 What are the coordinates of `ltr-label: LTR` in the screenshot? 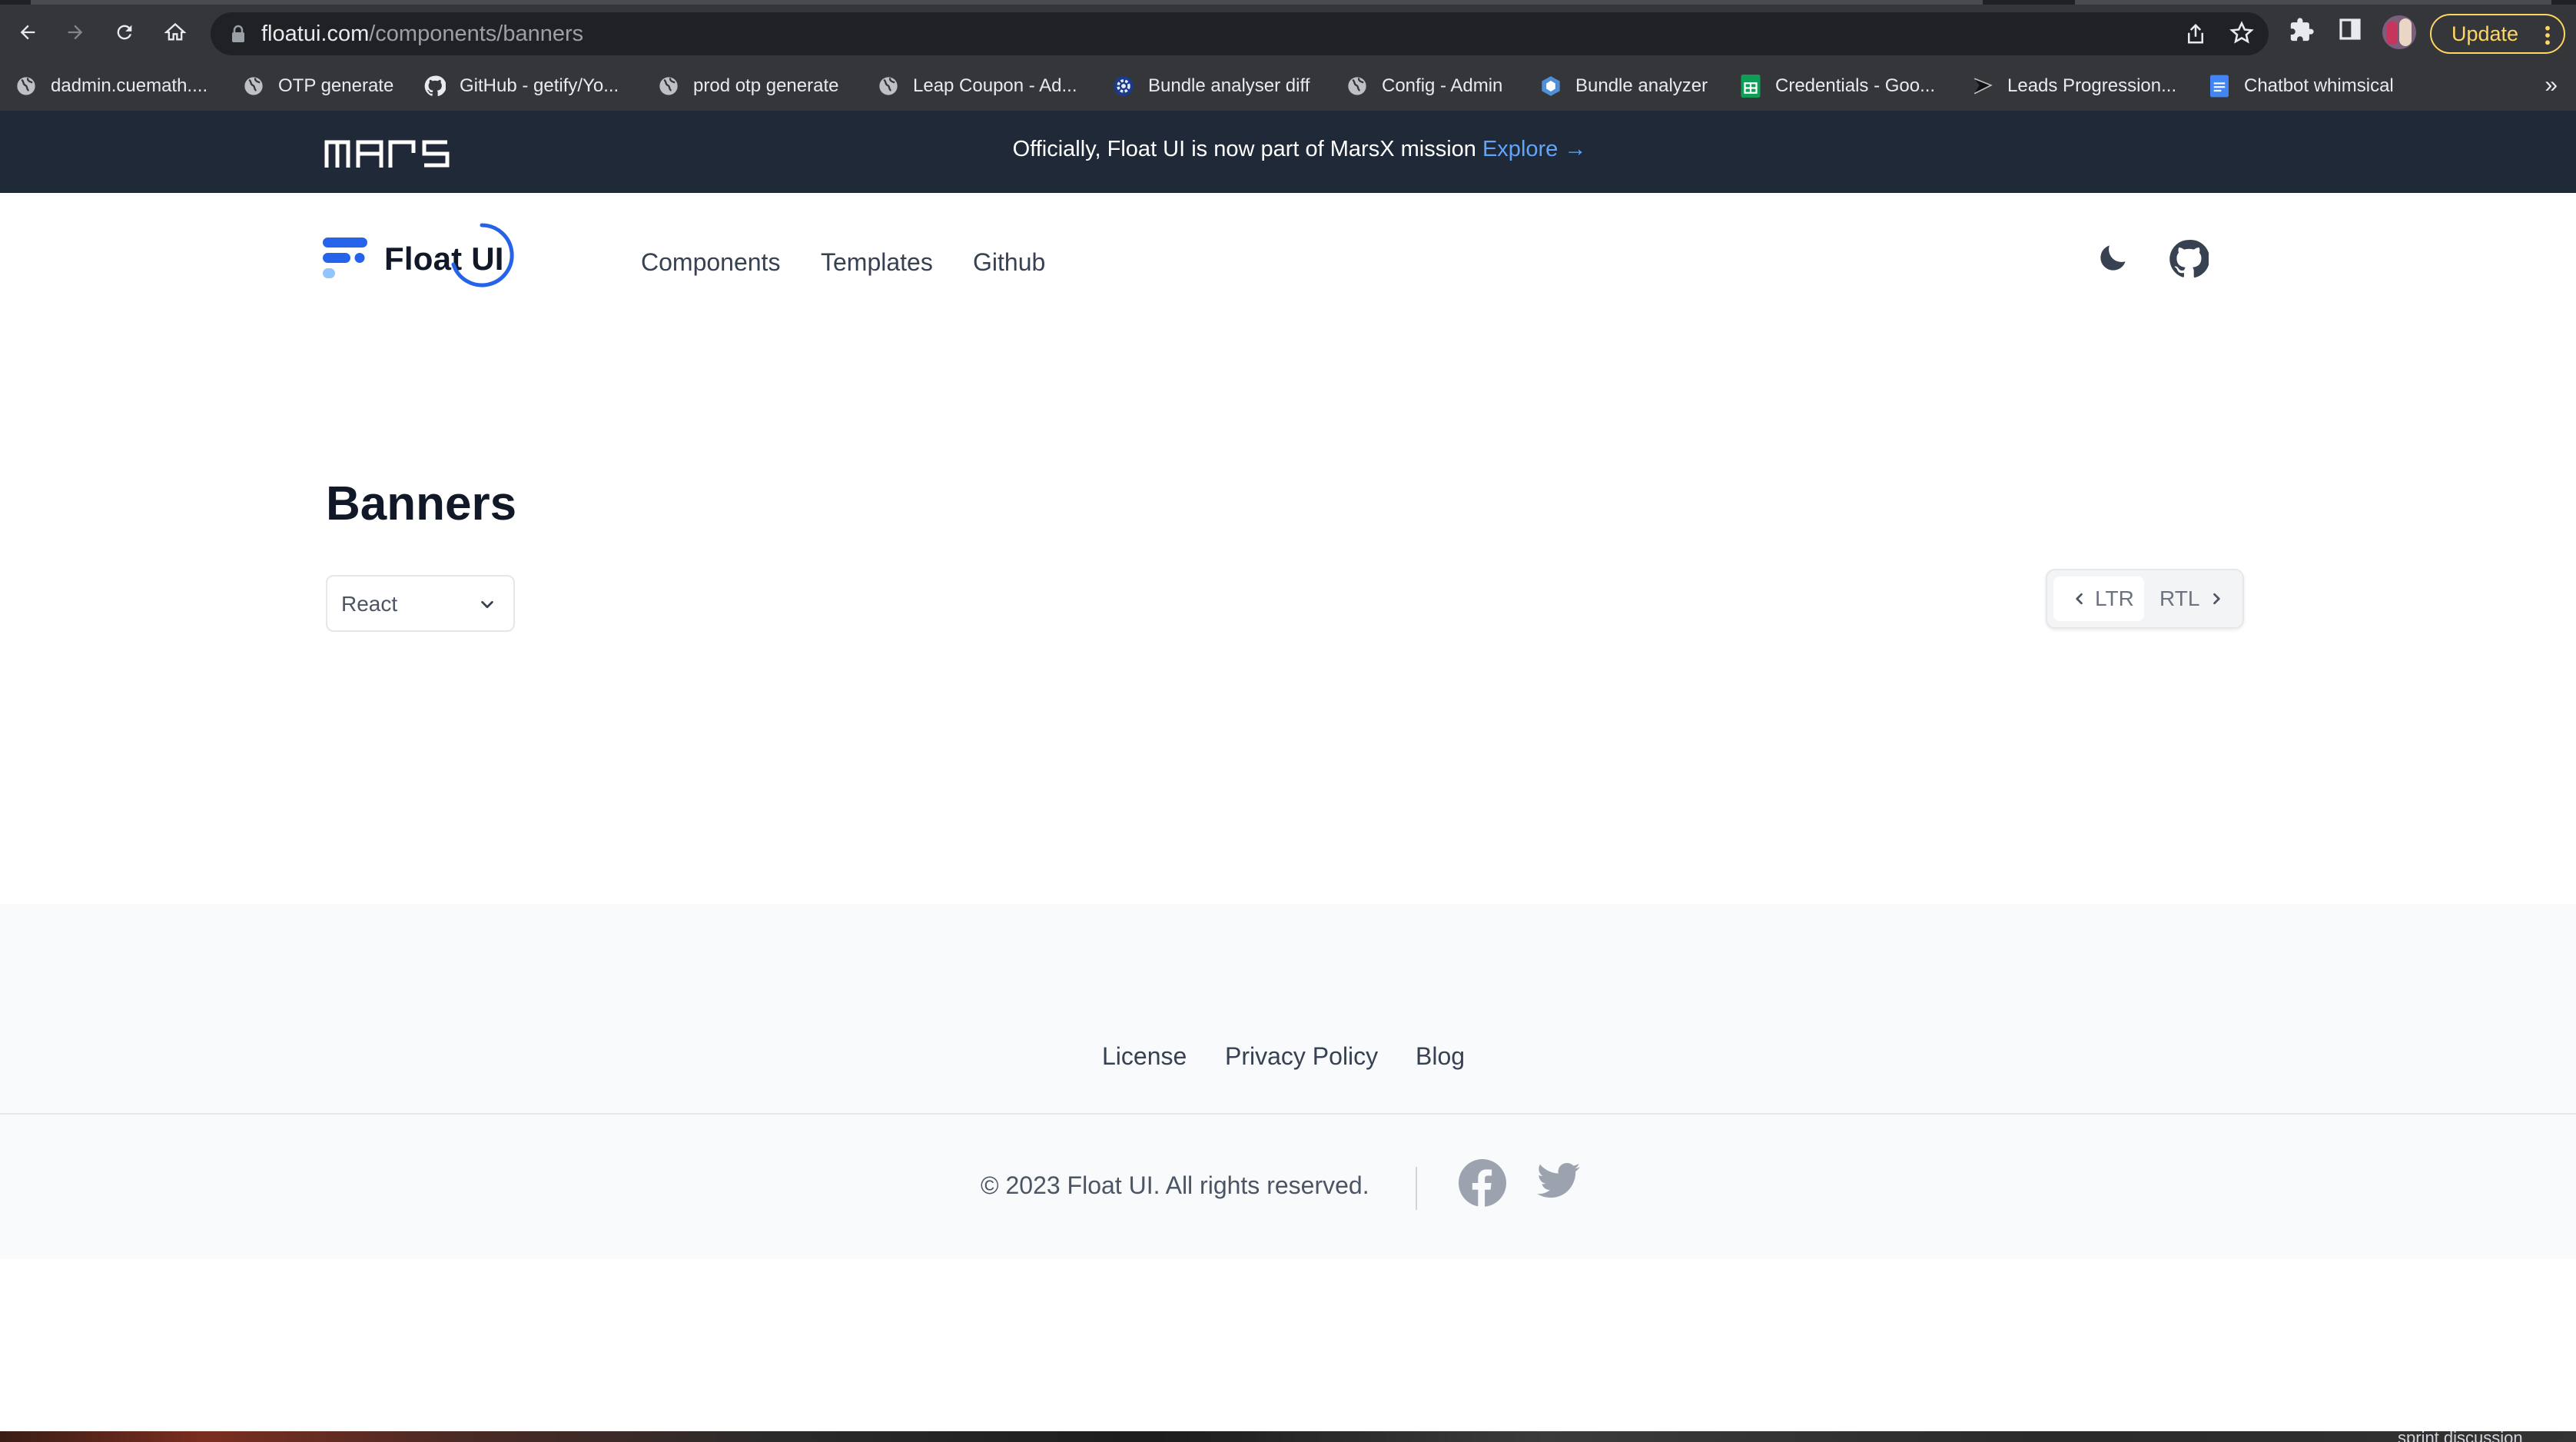 It's located at (2114, 598).